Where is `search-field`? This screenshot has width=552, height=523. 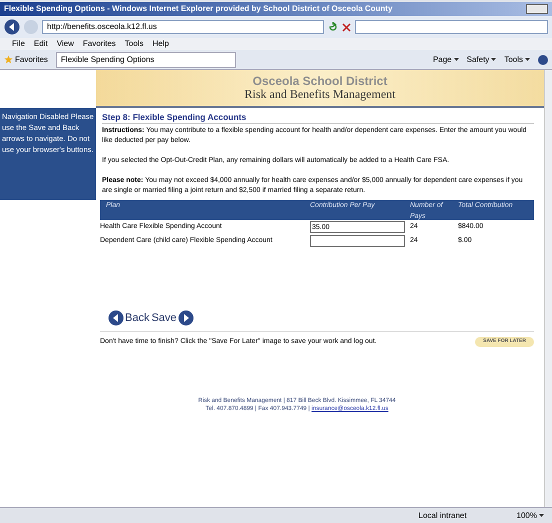 search-field is located at coordinates (451, 27).